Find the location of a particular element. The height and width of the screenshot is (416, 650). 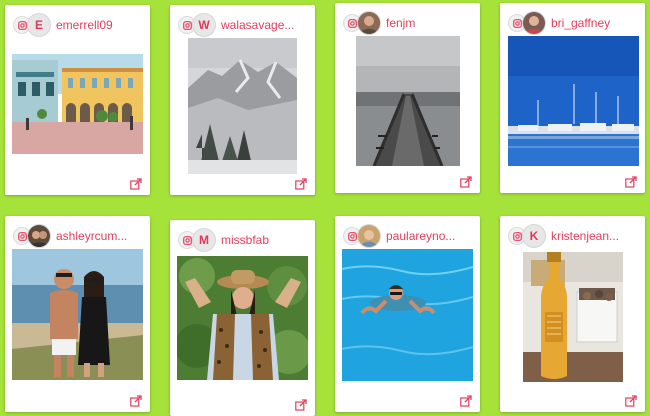

username-link: missbfab is located at coordinates (245, 240).